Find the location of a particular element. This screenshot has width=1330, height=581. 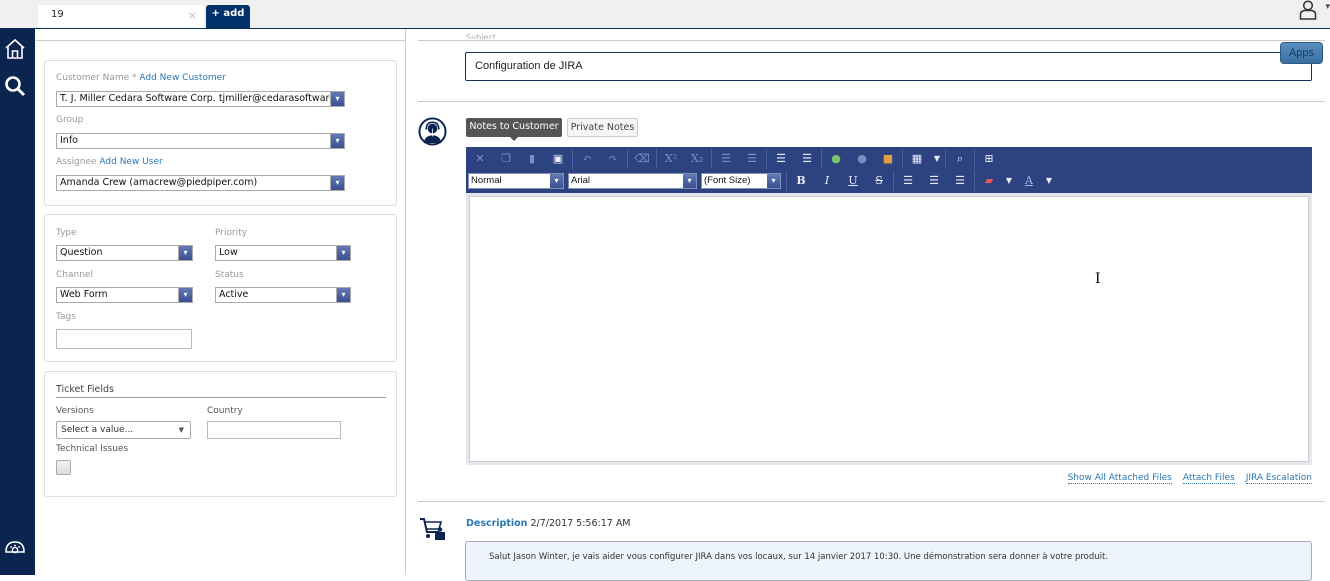

undo-icon: ↶ is located at coordinates (587, 159).